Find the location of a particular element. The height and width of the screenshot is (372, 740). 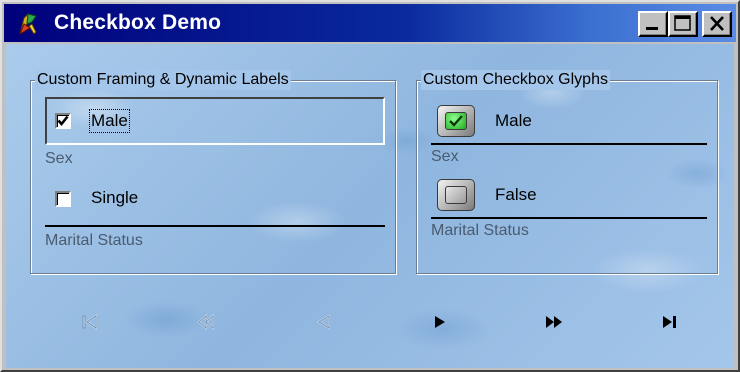

checked-glyph-icon is located at coordinates (456, 121).